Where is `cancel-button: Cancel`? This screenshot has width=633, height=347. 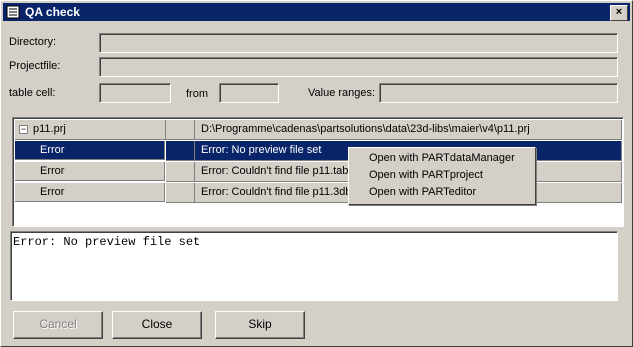
cancel-button: Cancel is located at coordinates (58, 325).